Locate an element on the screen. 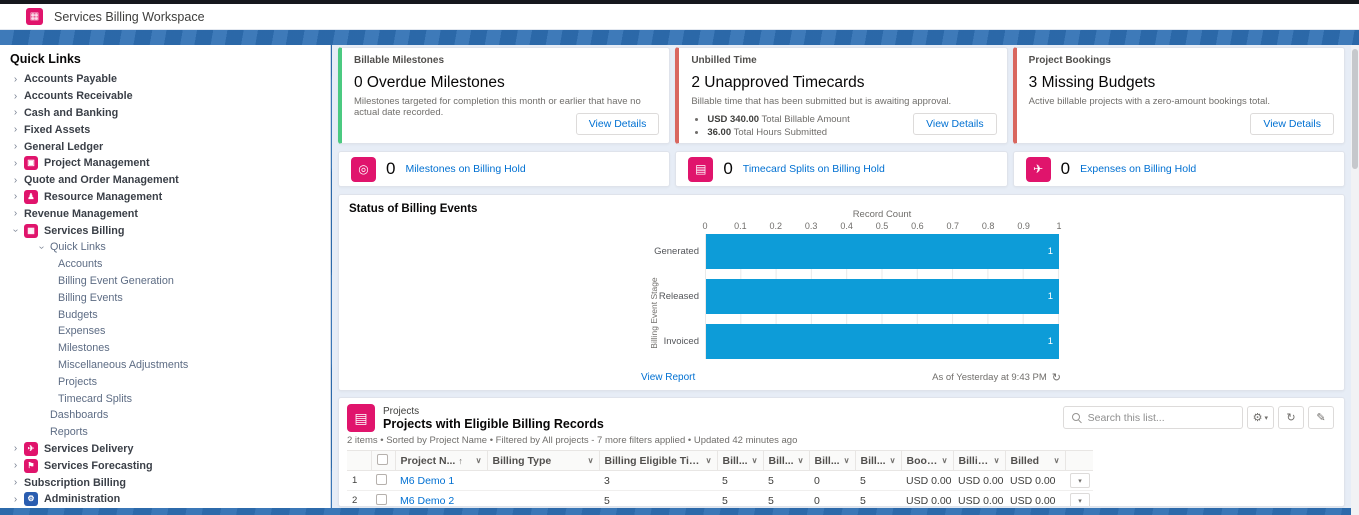  sidebar-item-billing-event-generation: Billing Event Generation is located at coordinates (165, 281).